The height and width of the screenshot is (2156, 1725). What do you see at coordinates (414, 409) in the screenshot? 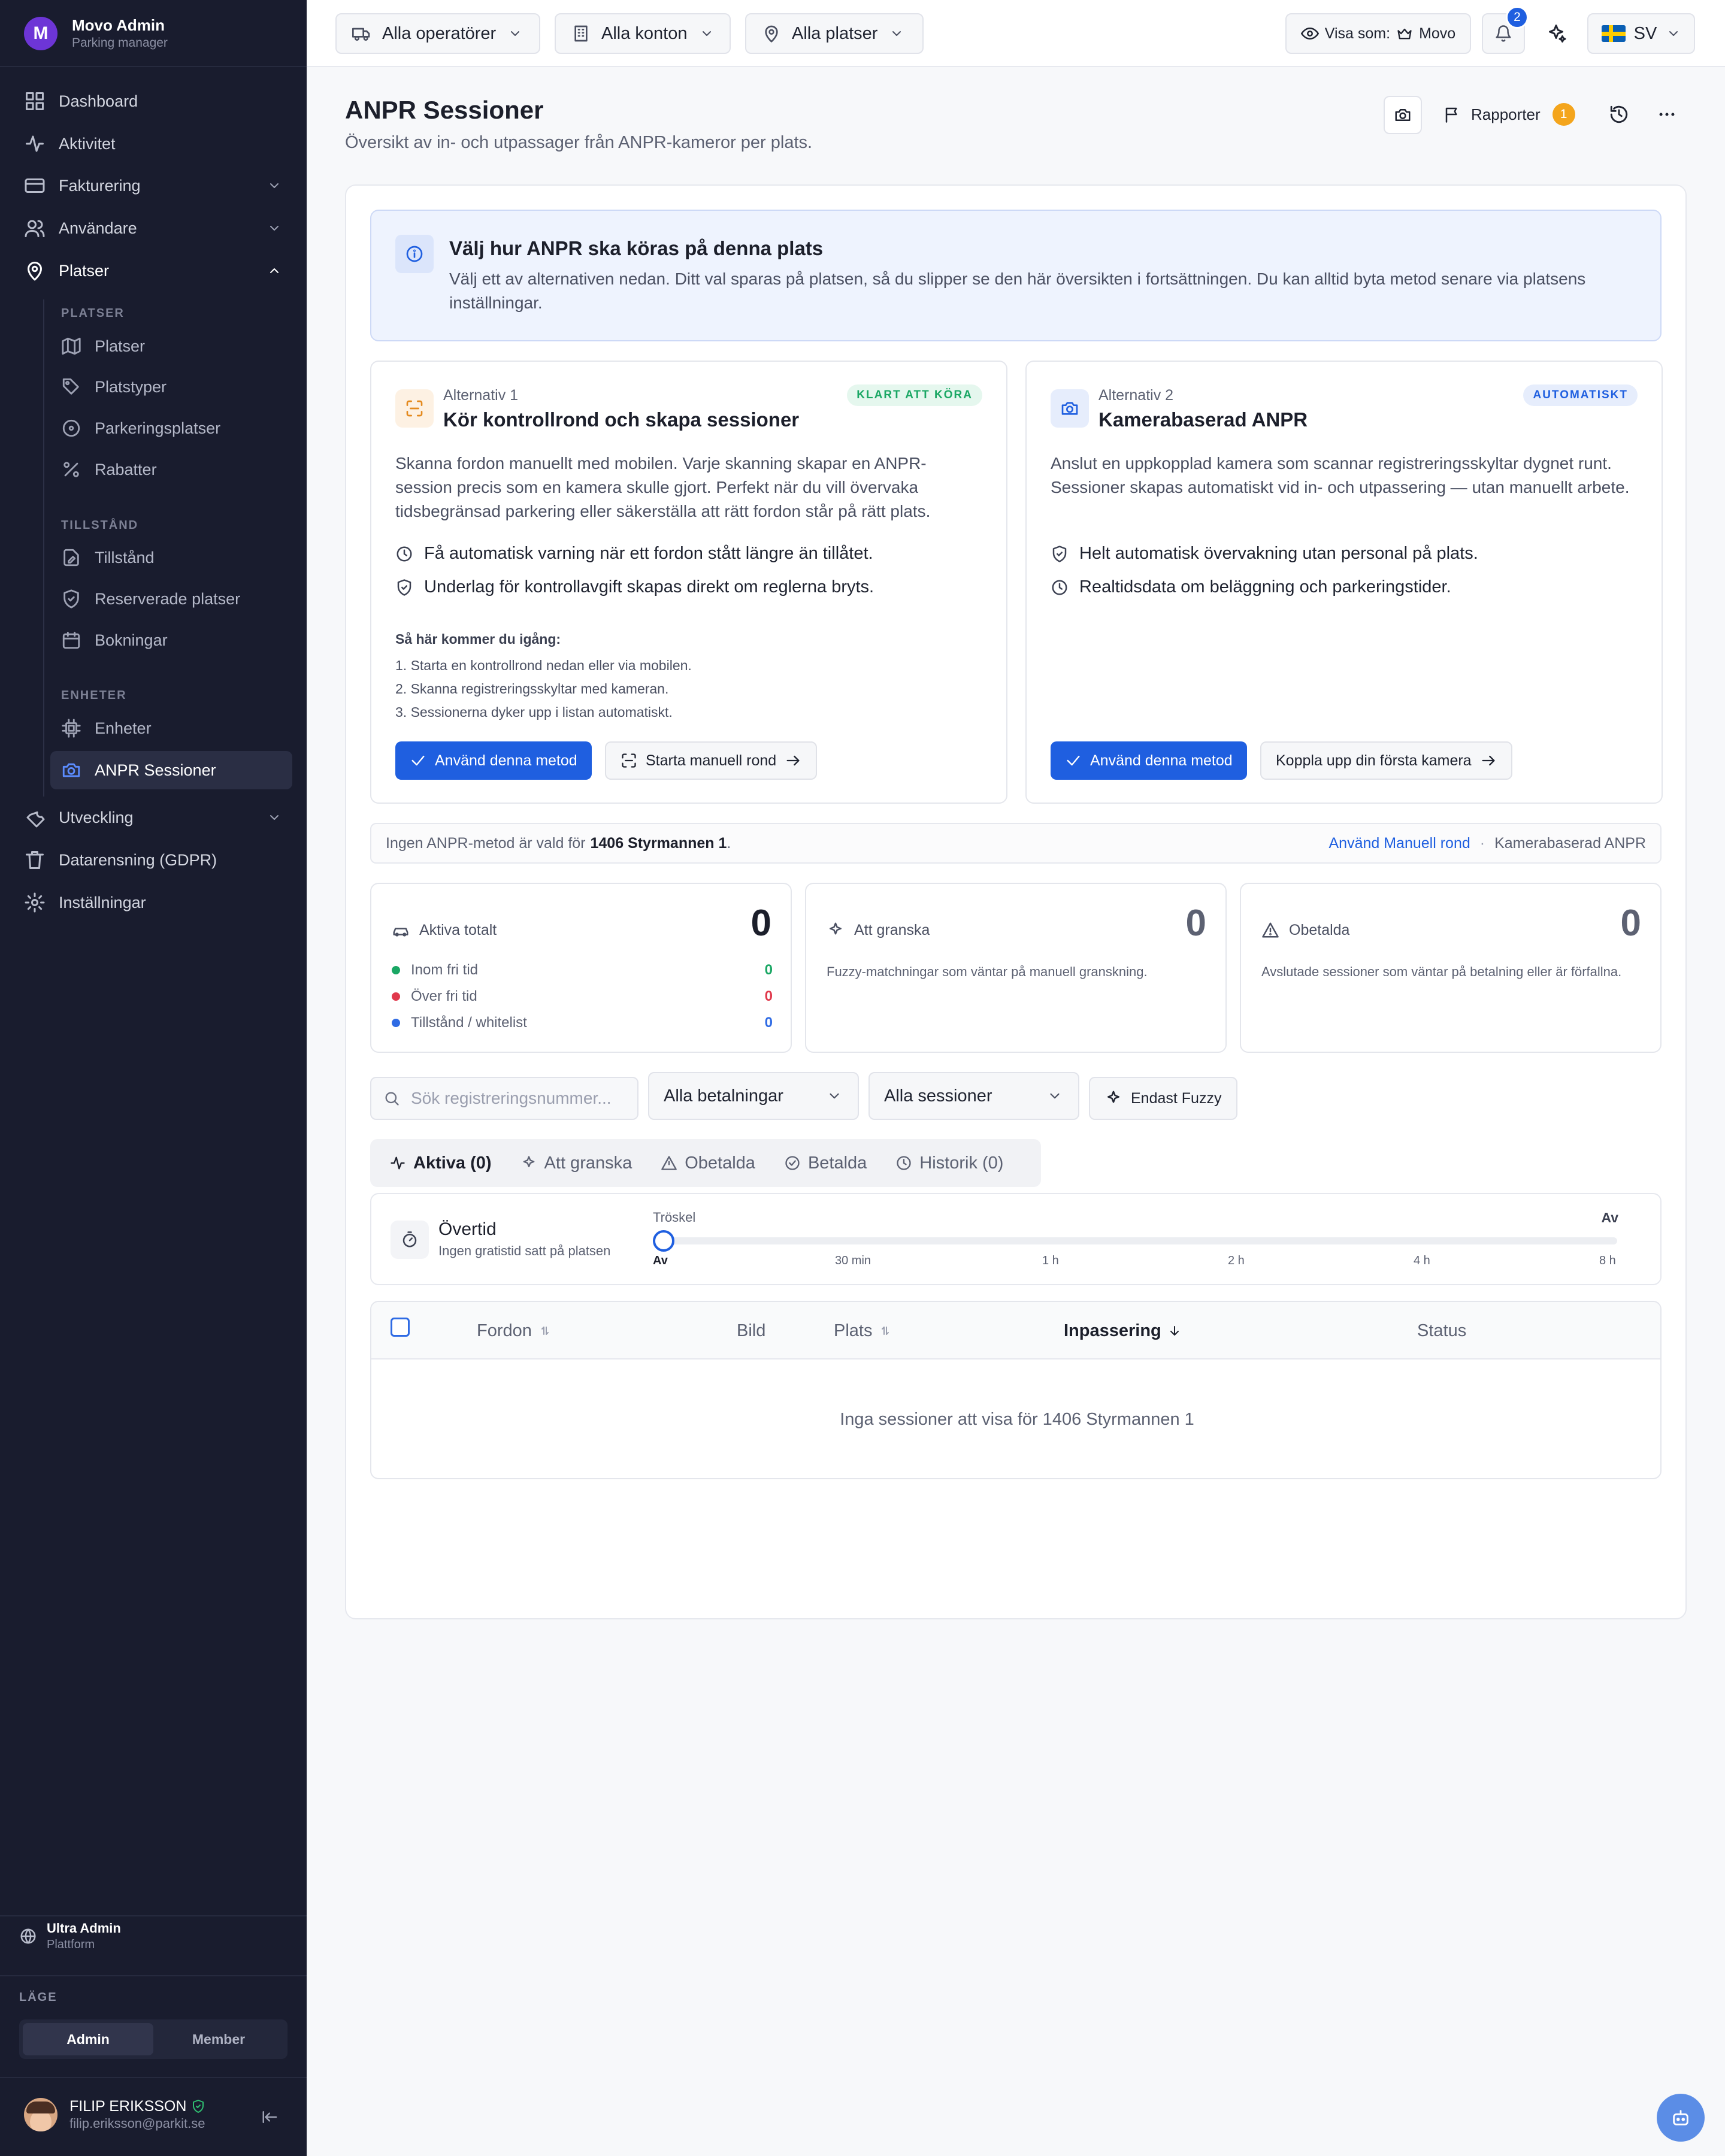
I see `scan-icon` at bounding box center [414, 409].